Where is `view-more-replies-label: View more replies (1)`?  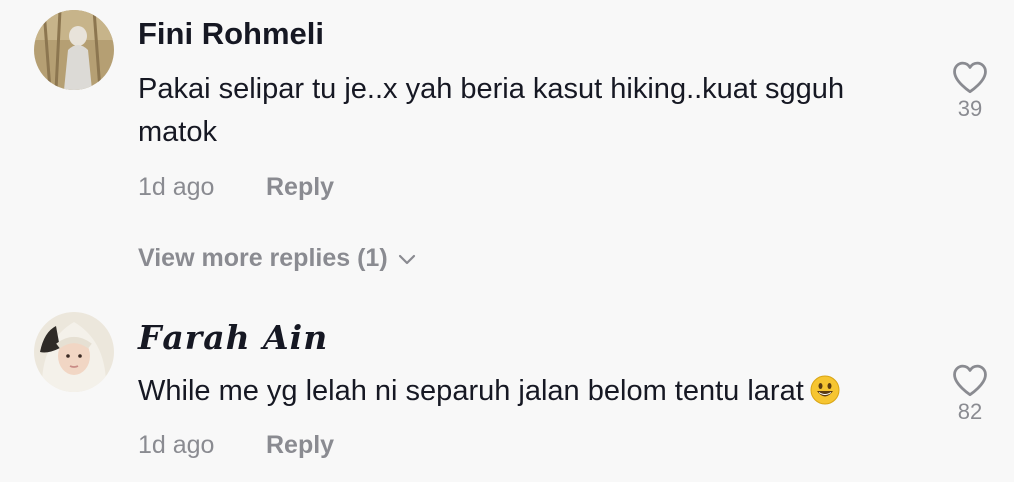 view-more-replies-label: View more replies (1) is located at coordinates (263, 258).